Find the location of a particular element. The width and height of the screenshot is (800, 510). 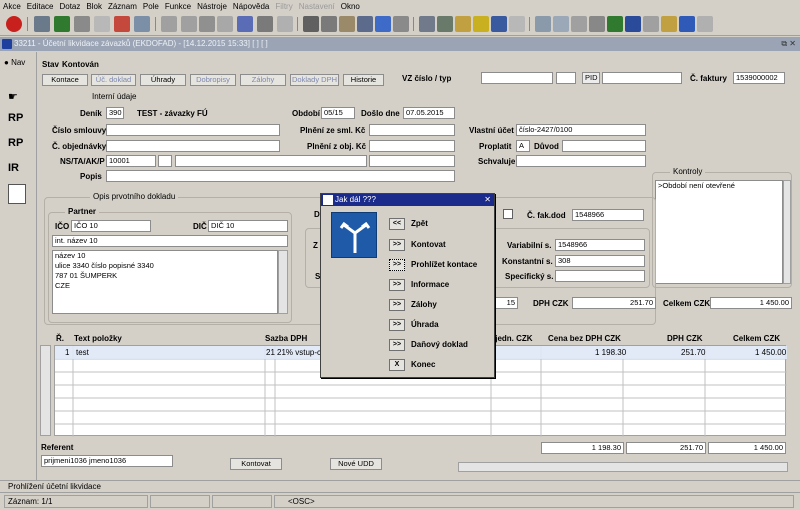

exit-icon is located at coordinates (14, 24).